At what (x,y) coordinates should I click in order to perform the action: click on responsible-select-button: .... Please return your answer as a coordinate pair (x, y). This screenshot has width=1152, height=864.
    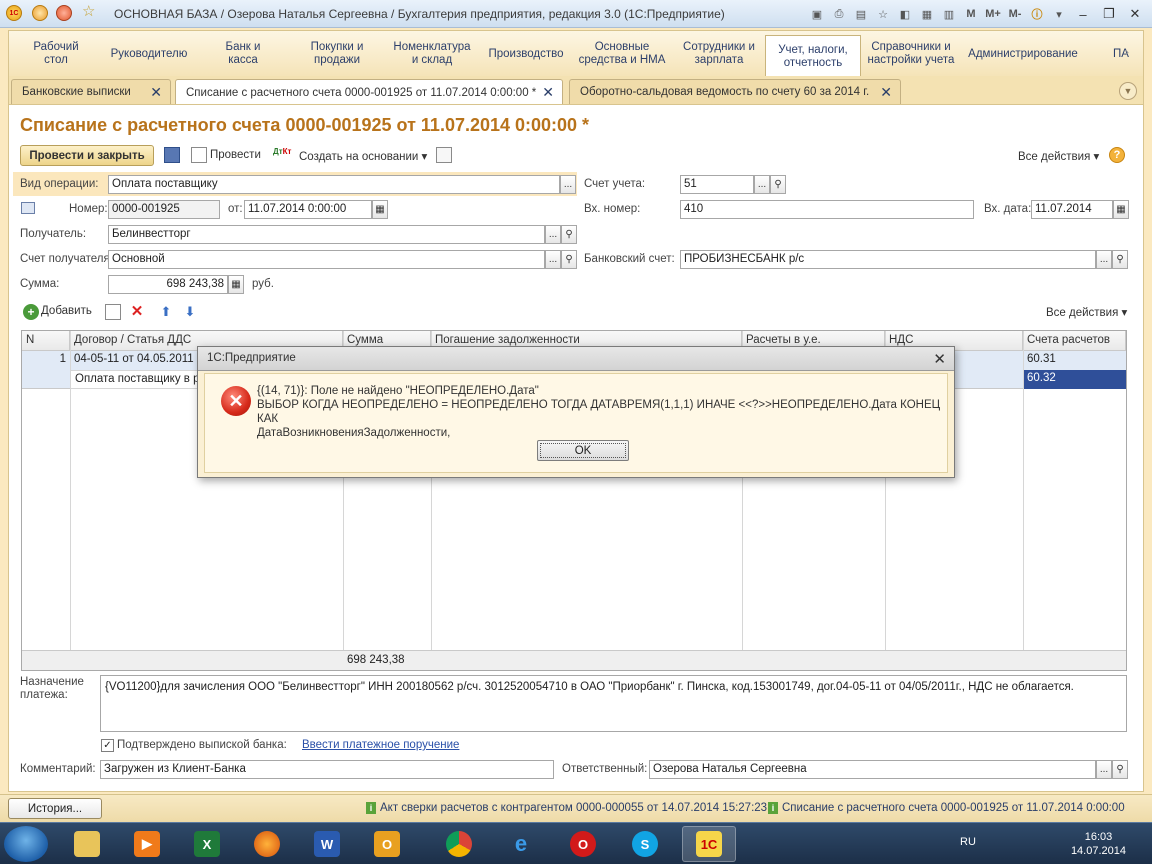
    Looking at the image, I should click on (1104, 769).